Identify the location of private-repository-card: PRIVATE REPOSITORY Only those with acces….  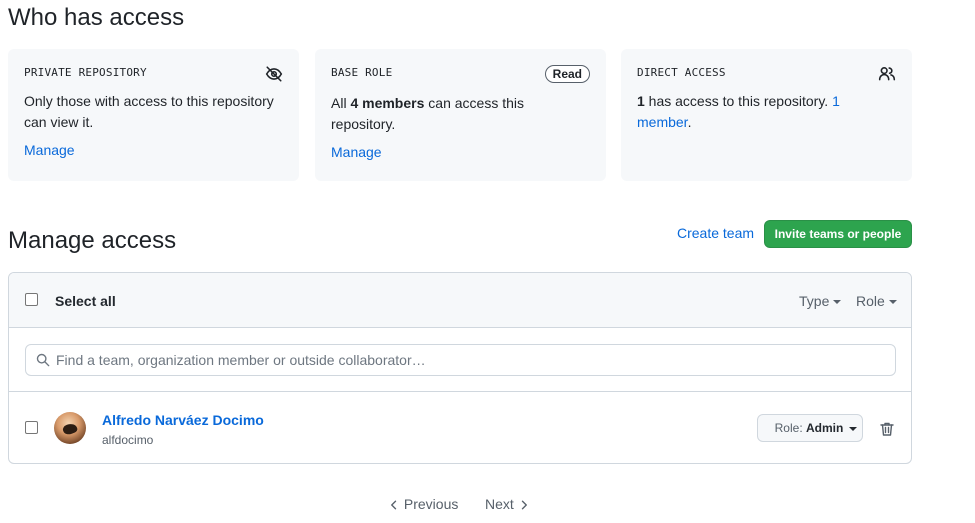
(153, 115).